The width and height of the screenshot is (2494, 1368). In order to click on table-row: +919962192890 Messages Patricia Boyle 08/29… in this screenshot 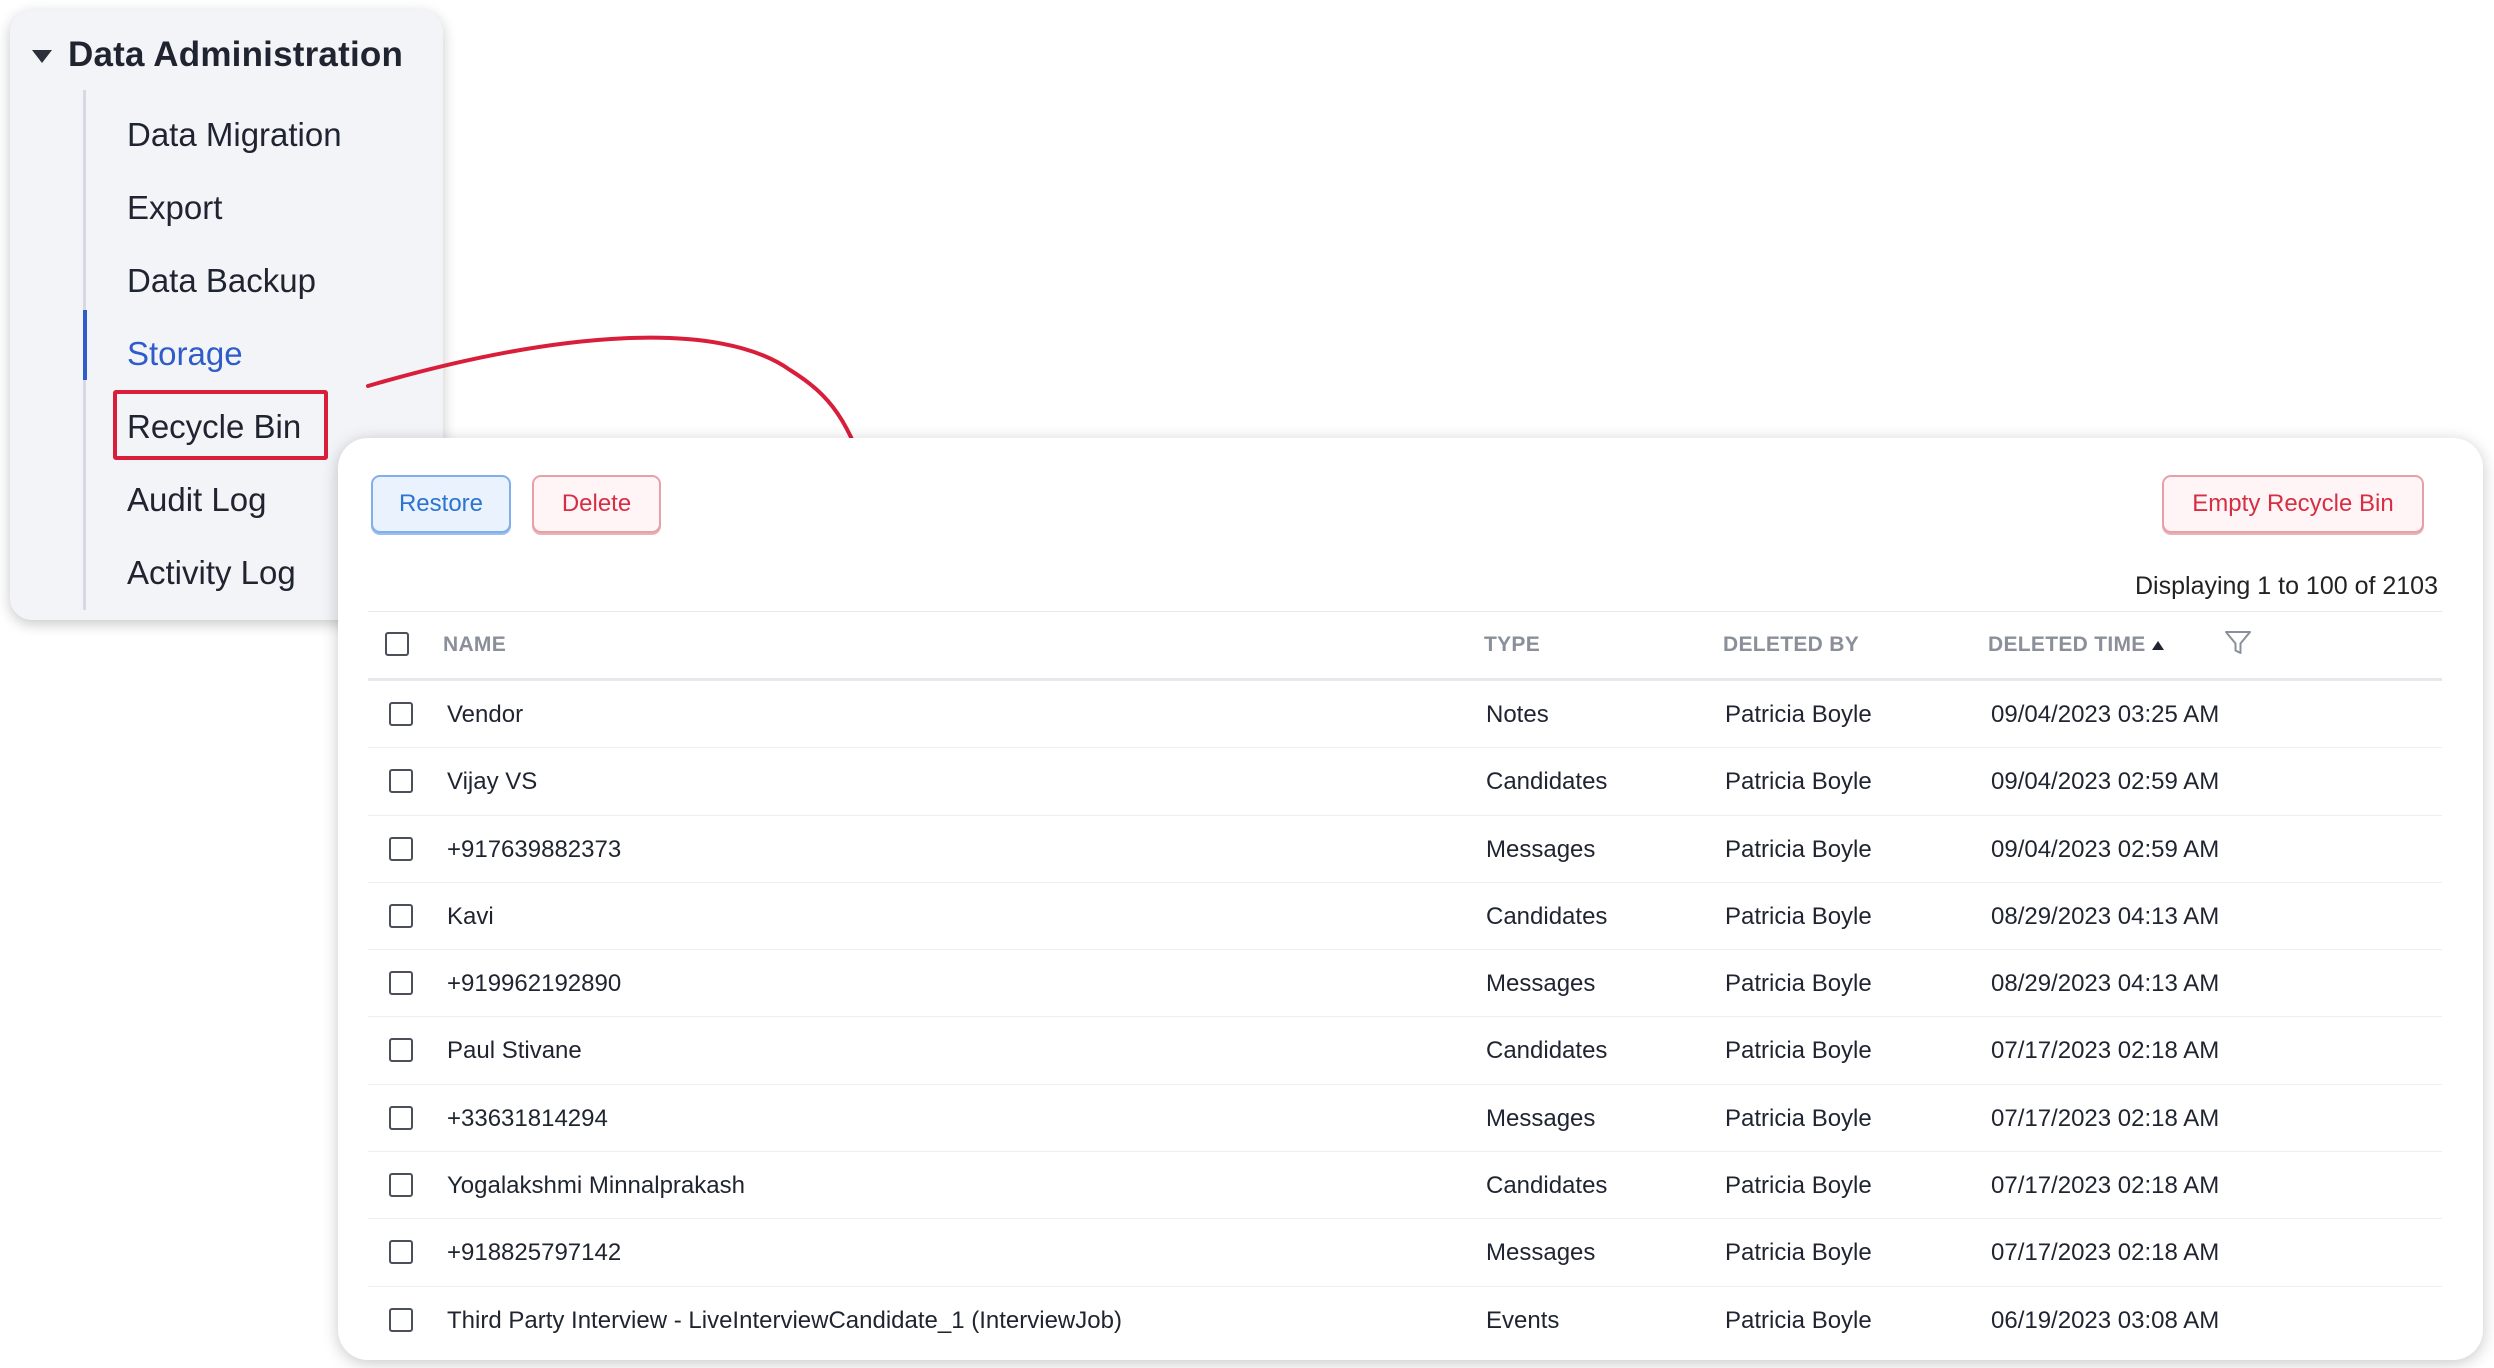, I will do `click(1405, 984)`.